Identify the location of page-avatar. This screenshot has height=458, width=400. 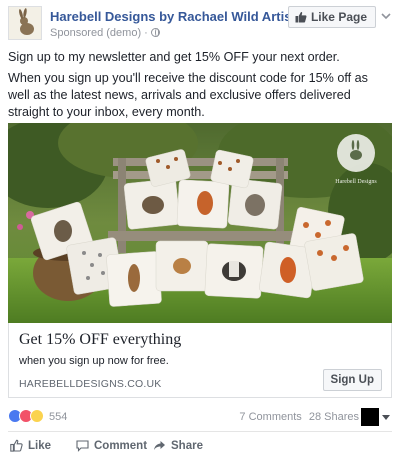
(25, 23).